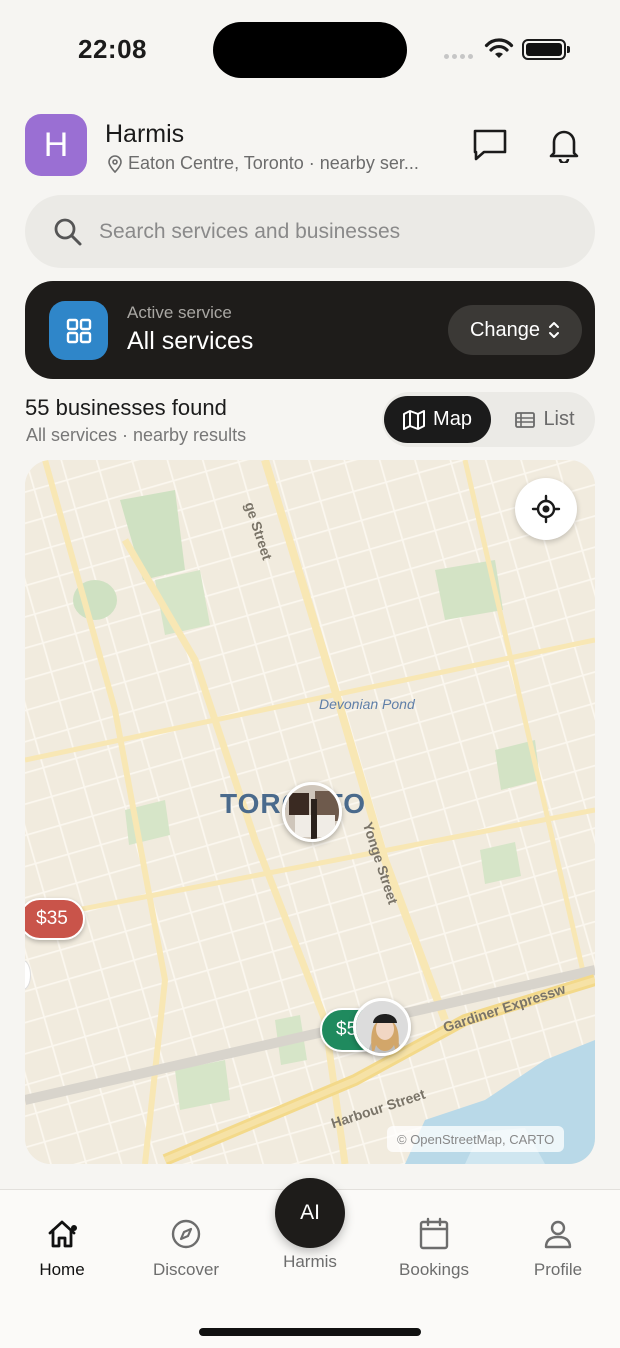  I want to click on business-photo-pin, so click(312, 812).